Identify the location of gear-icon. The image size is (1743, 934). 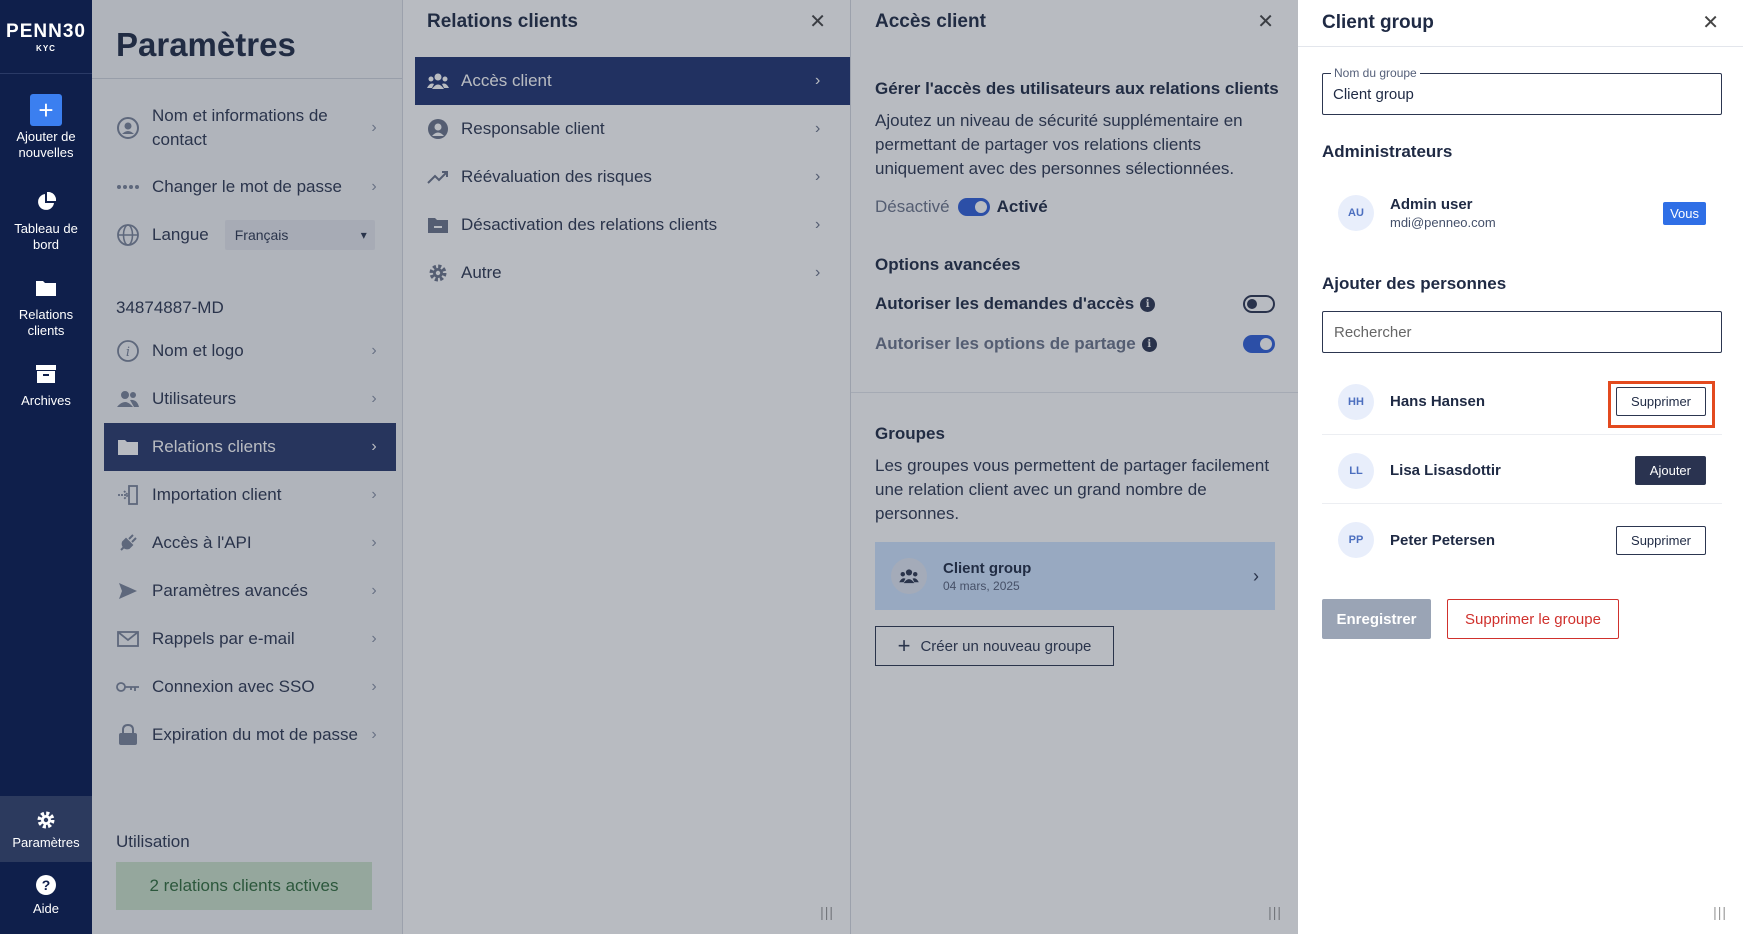
(46, 820).